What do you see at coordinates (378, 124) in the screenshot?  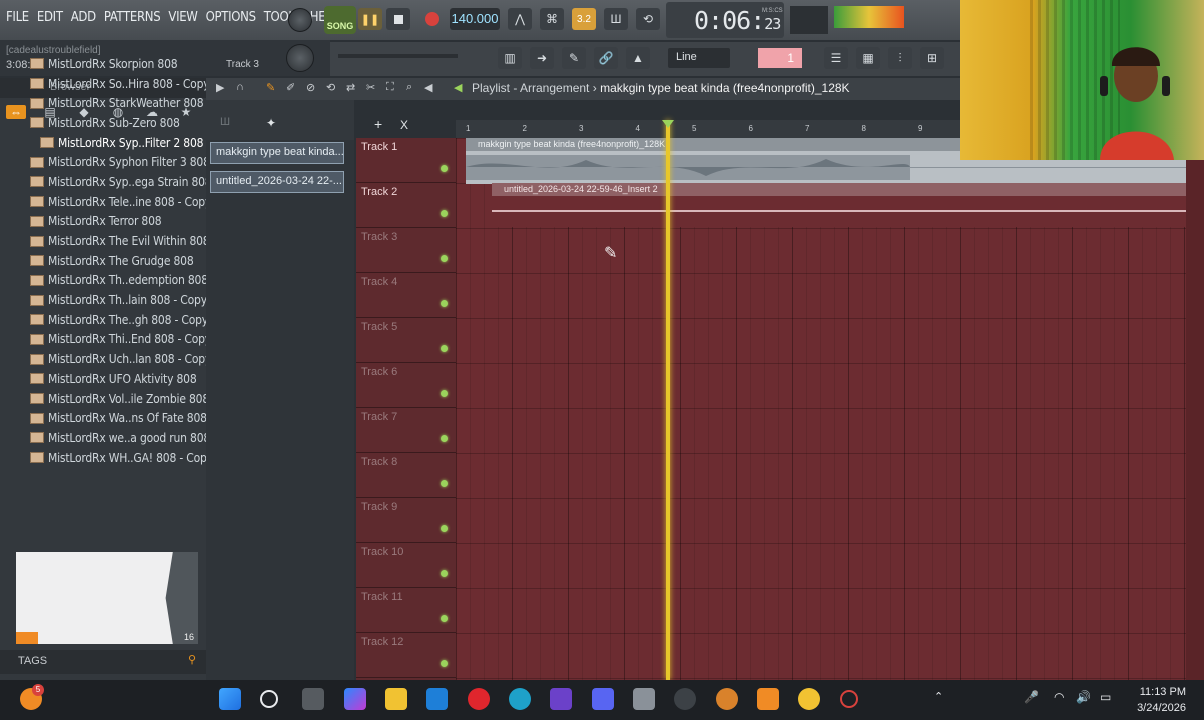 I see `add-track-icon: +` at bounding box center [378, 124].